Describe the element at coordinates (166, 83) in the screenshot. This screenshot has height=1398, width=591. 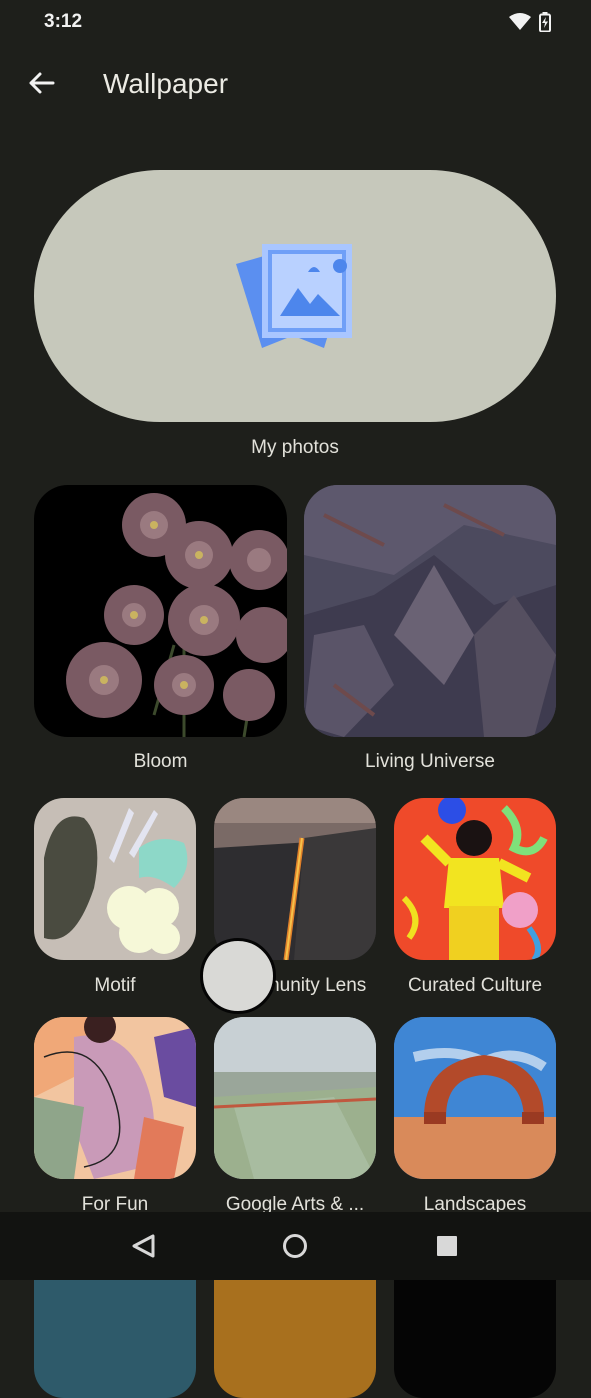
I see `page-title: Wallpaper` at that location.